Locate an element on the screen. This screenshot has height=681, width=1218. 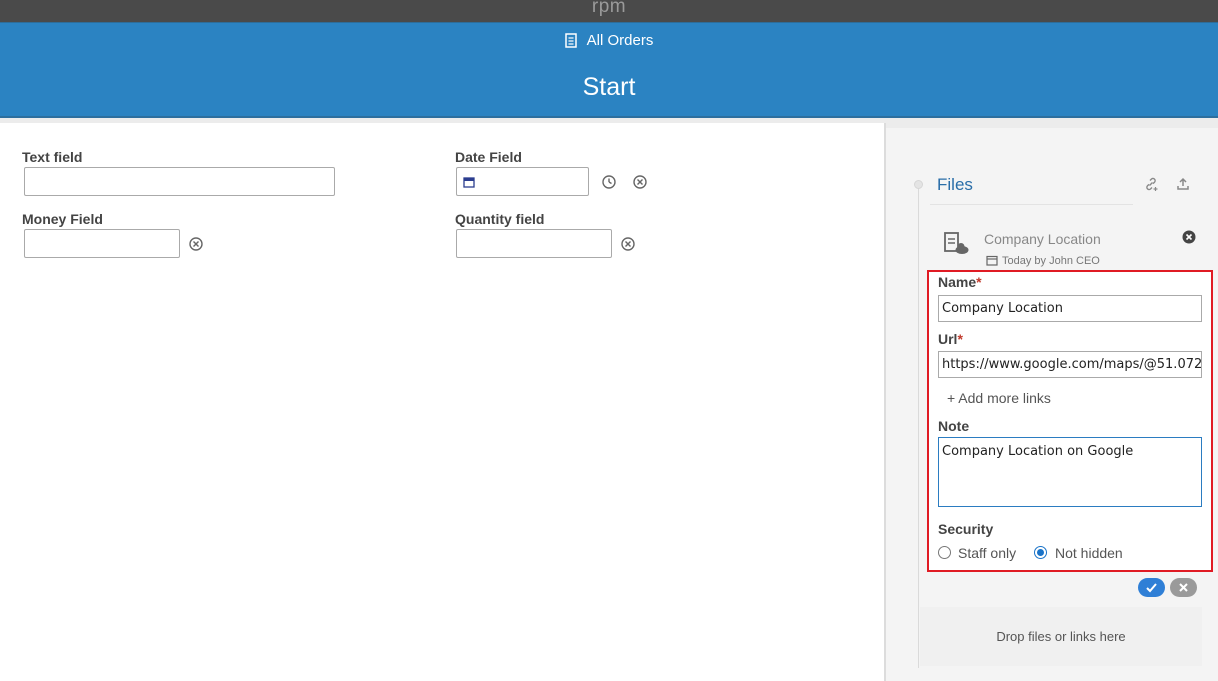
staff-only-label: Staff only is located at coordinates (987, 553).